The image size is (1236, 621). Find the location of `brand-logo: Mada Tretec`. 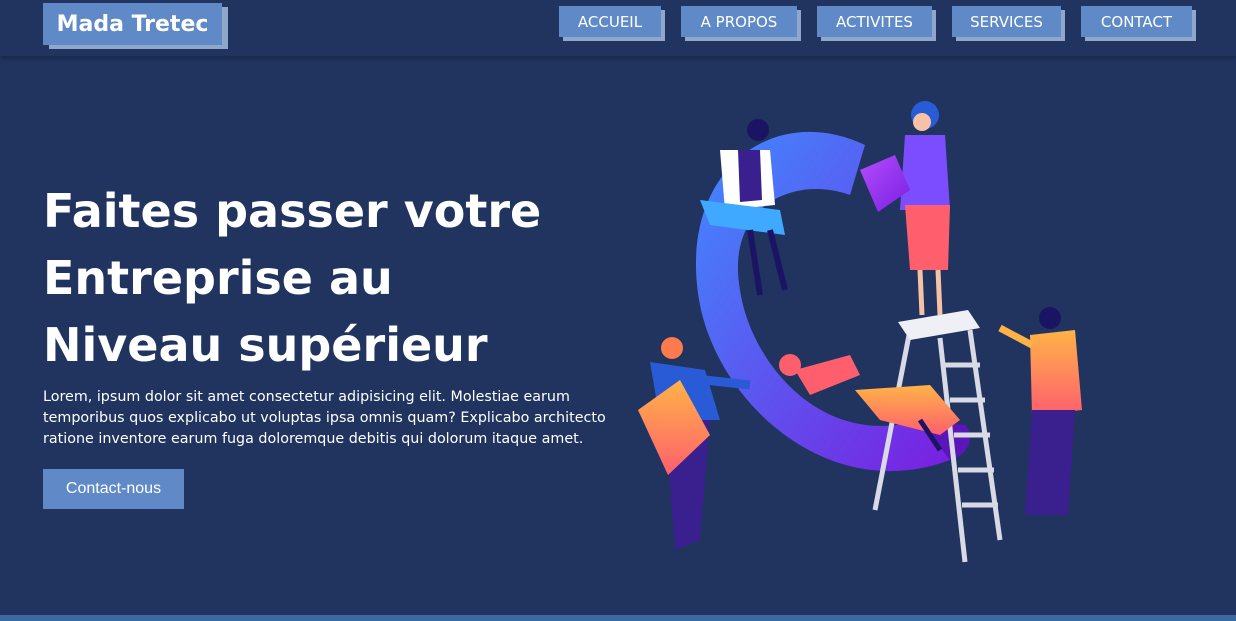

brand-logo: Mada Tretec is located at coordinates (132, 24).